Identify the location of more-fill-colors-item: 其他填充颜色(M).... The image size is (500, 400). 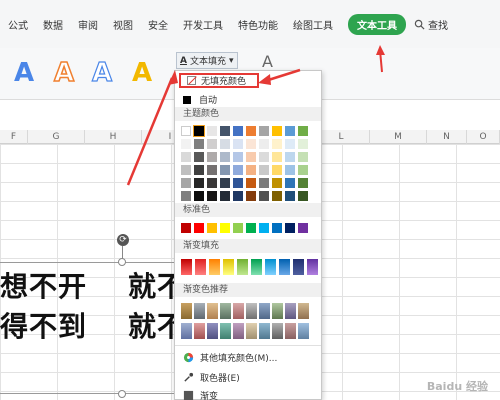
(230, 357).